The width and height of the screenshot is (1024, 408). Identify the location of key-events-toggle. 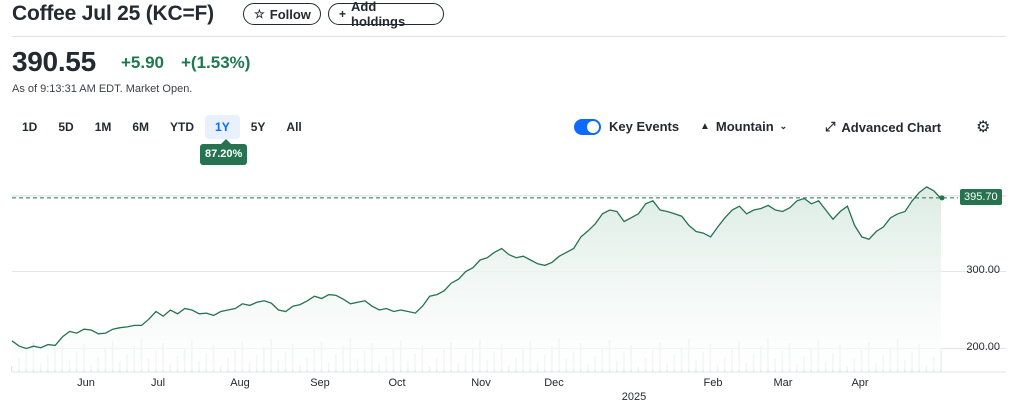
(587, 127).